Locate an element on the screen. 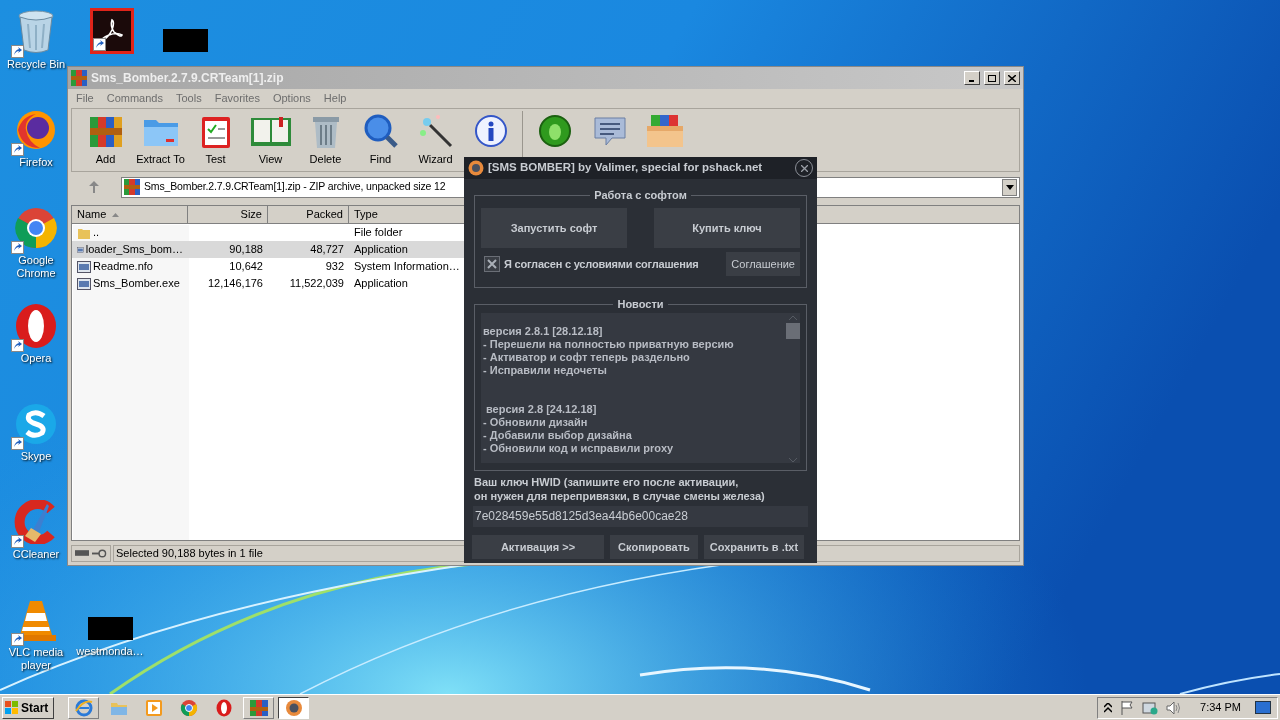 The height and width of the screenshot is (720, 1280). file-name: Readme.nfo is located at coordinates (123, 266).